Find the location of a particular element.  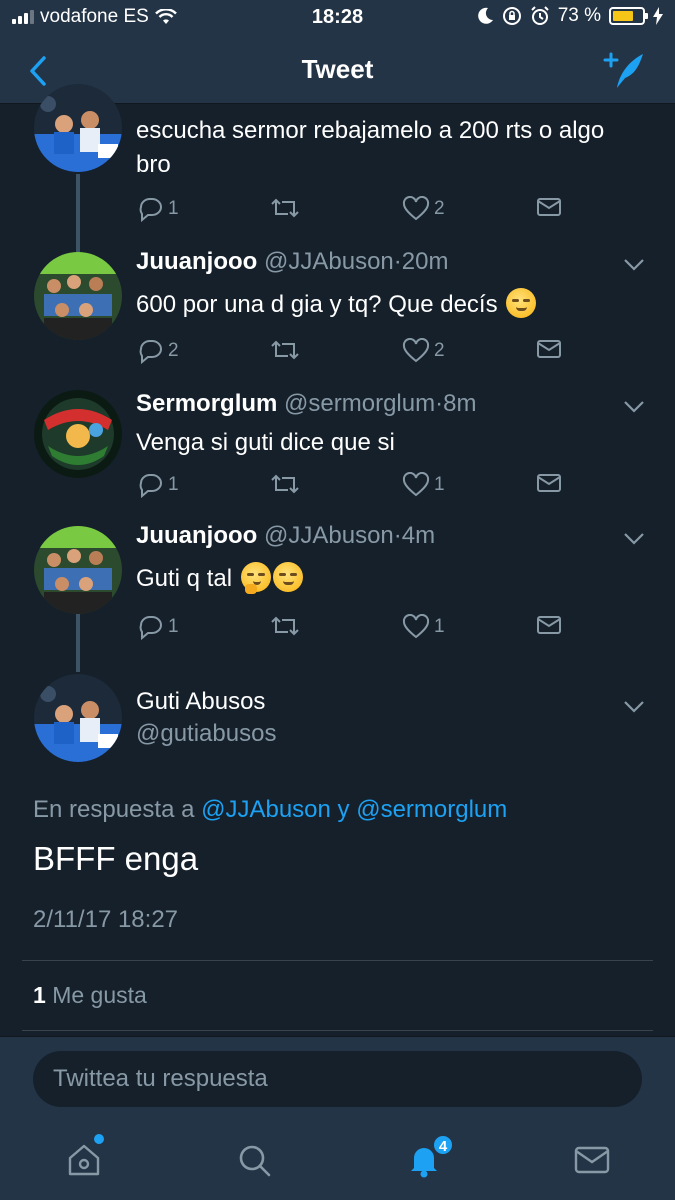

battery-icon is located at coordinates (628, 16).